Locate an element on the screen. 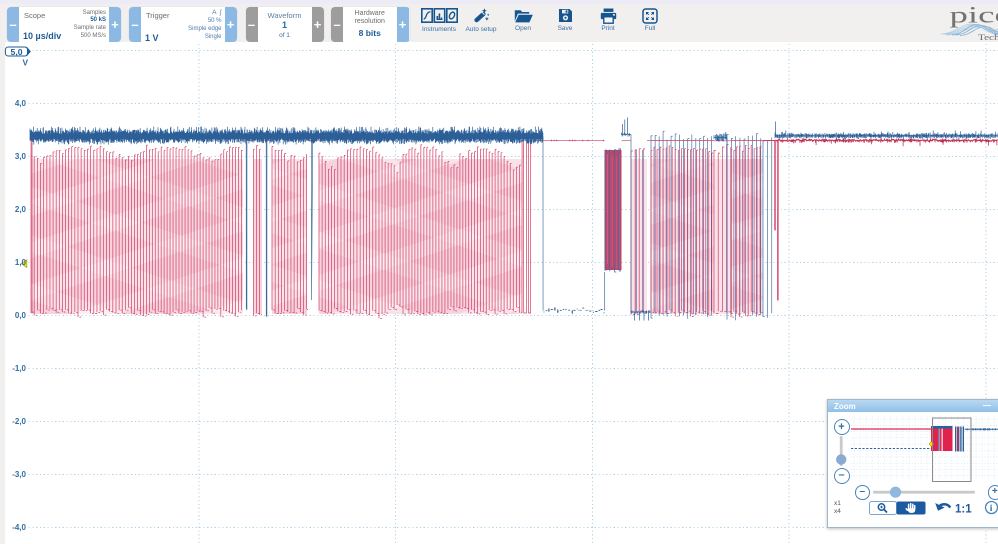 This screenshot has height=544, width=998. svg-text: V is located at coordinates (26, 61).